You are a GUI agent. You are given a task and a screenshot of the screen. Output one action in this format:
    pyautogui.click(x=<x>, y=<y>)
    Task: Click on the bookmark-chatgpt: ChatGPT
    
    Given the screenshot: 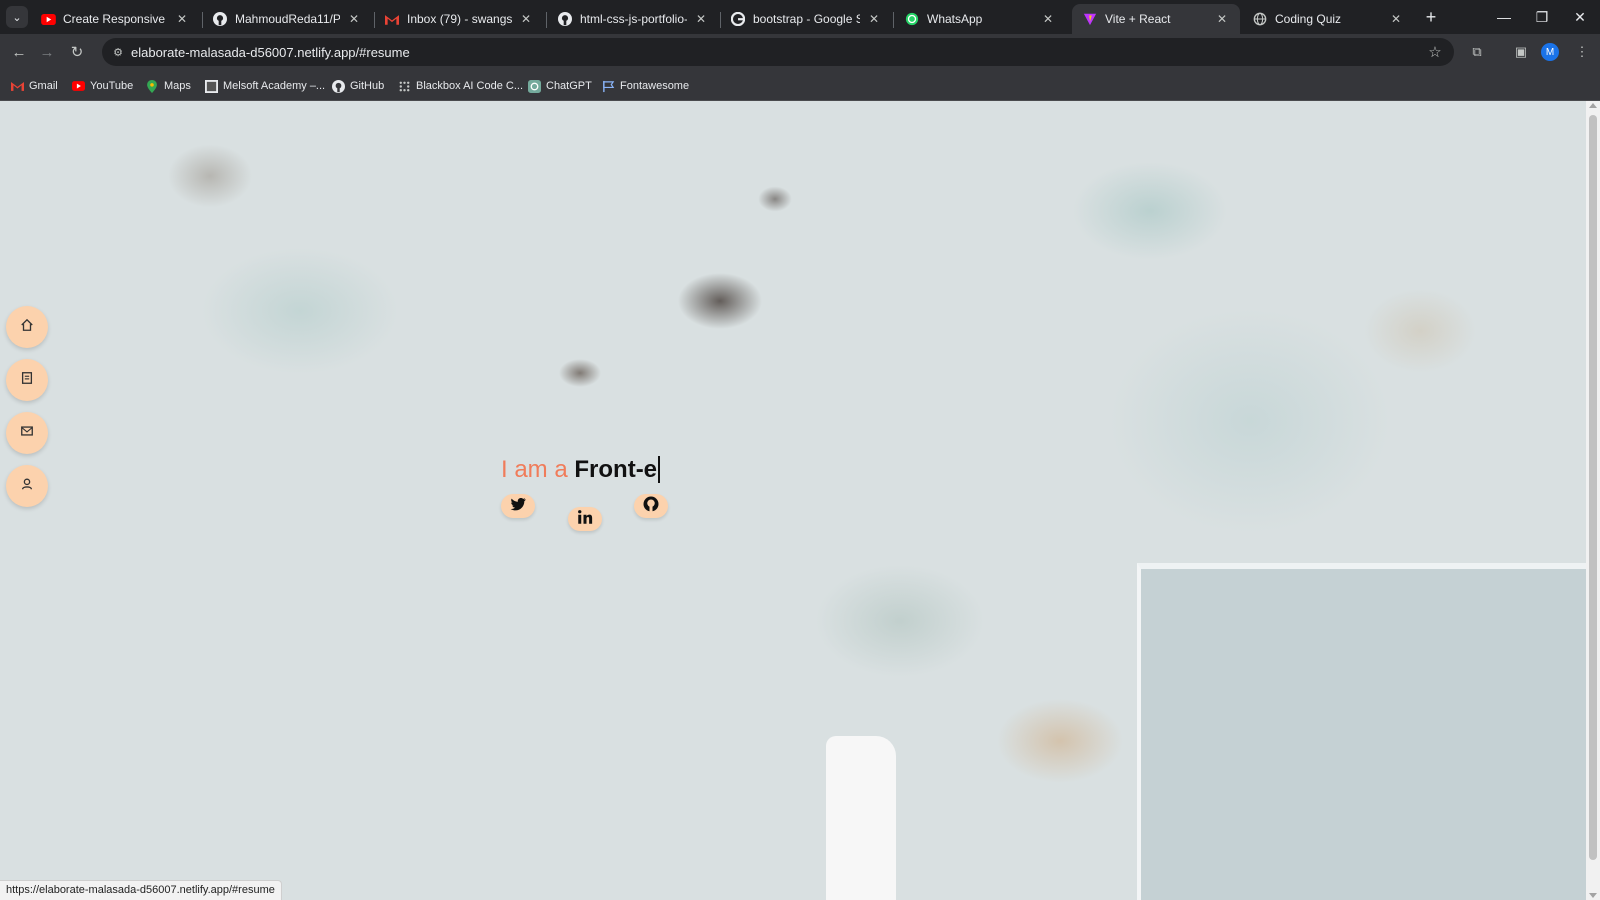 What is the action you would take?
    pyautogui.click(x=559, y=86)
    